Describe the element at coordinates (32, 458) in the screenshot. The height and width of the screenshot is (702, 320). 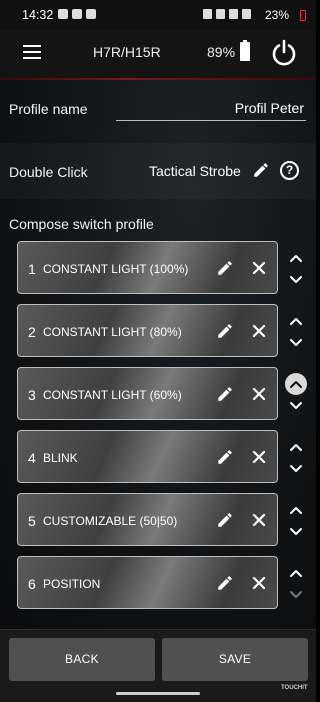
I see `row-number: 4` at that location.